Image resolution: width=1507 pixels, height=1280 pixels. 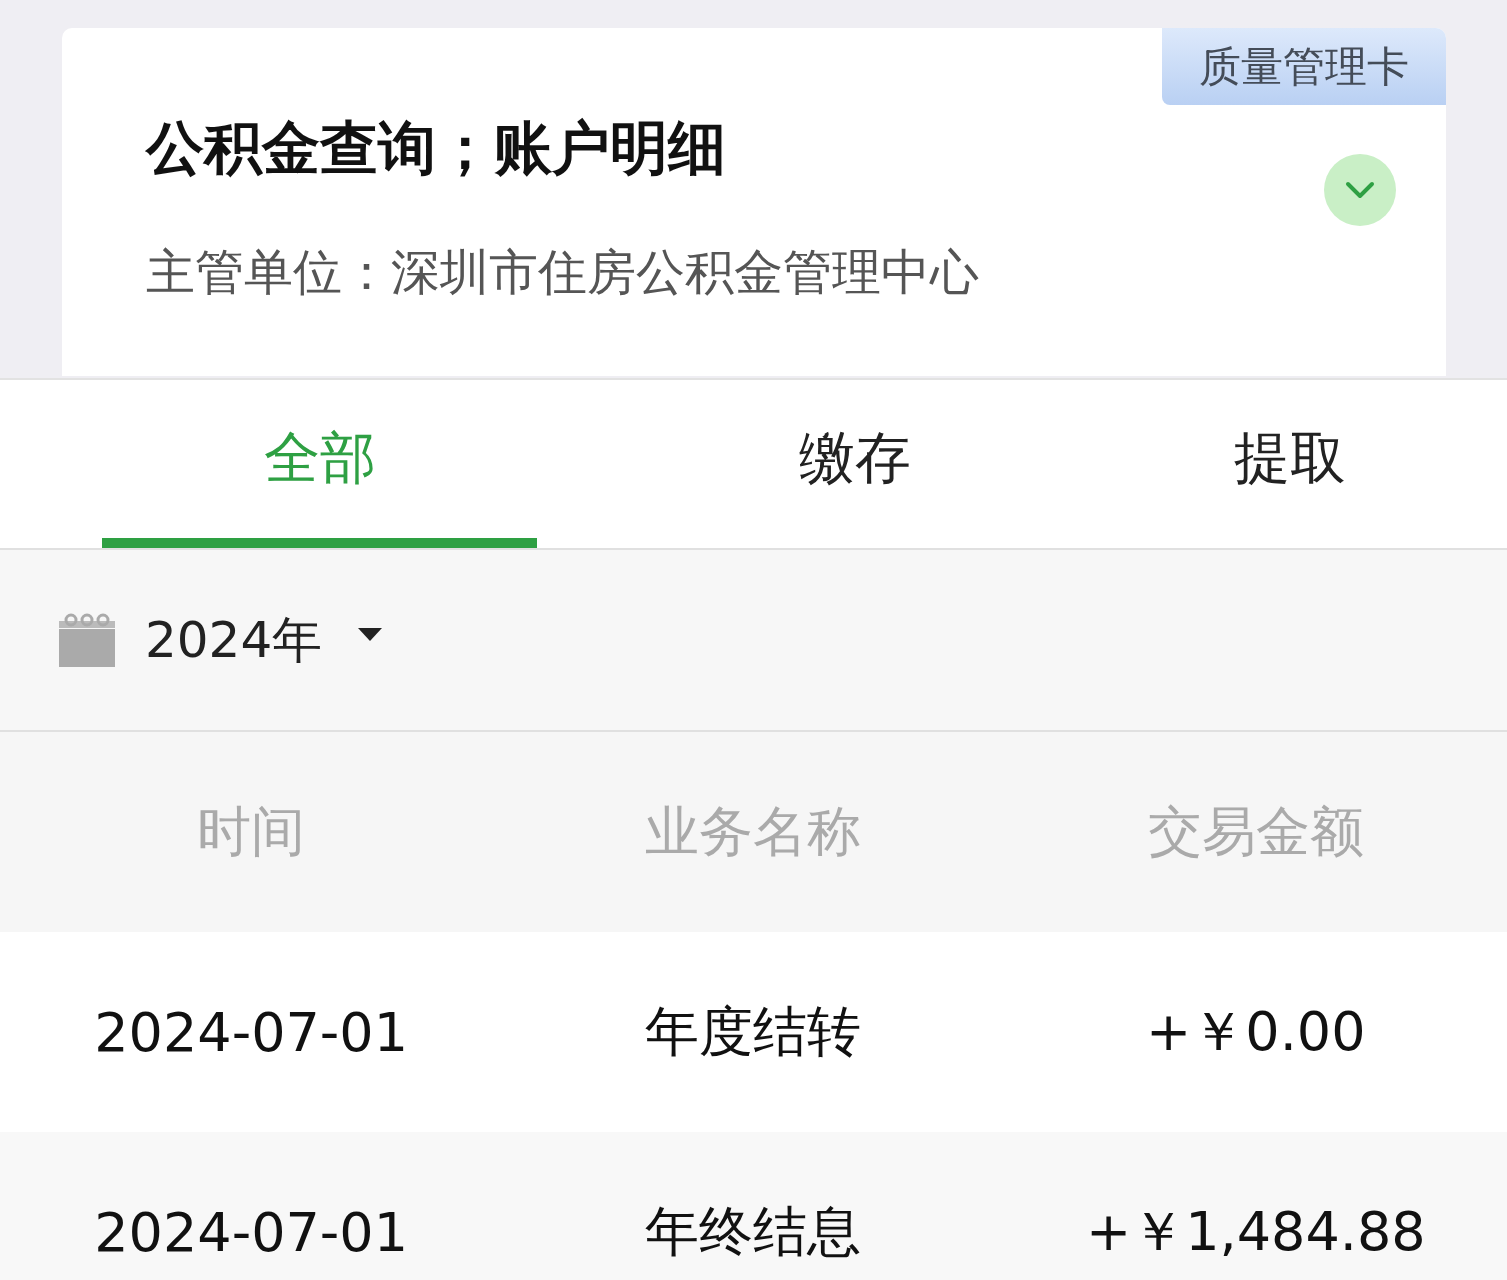 What do you see at coordinates (251, 831) in the screenshot?
I see `column-header: 时间` at bounding box center [251, 831].